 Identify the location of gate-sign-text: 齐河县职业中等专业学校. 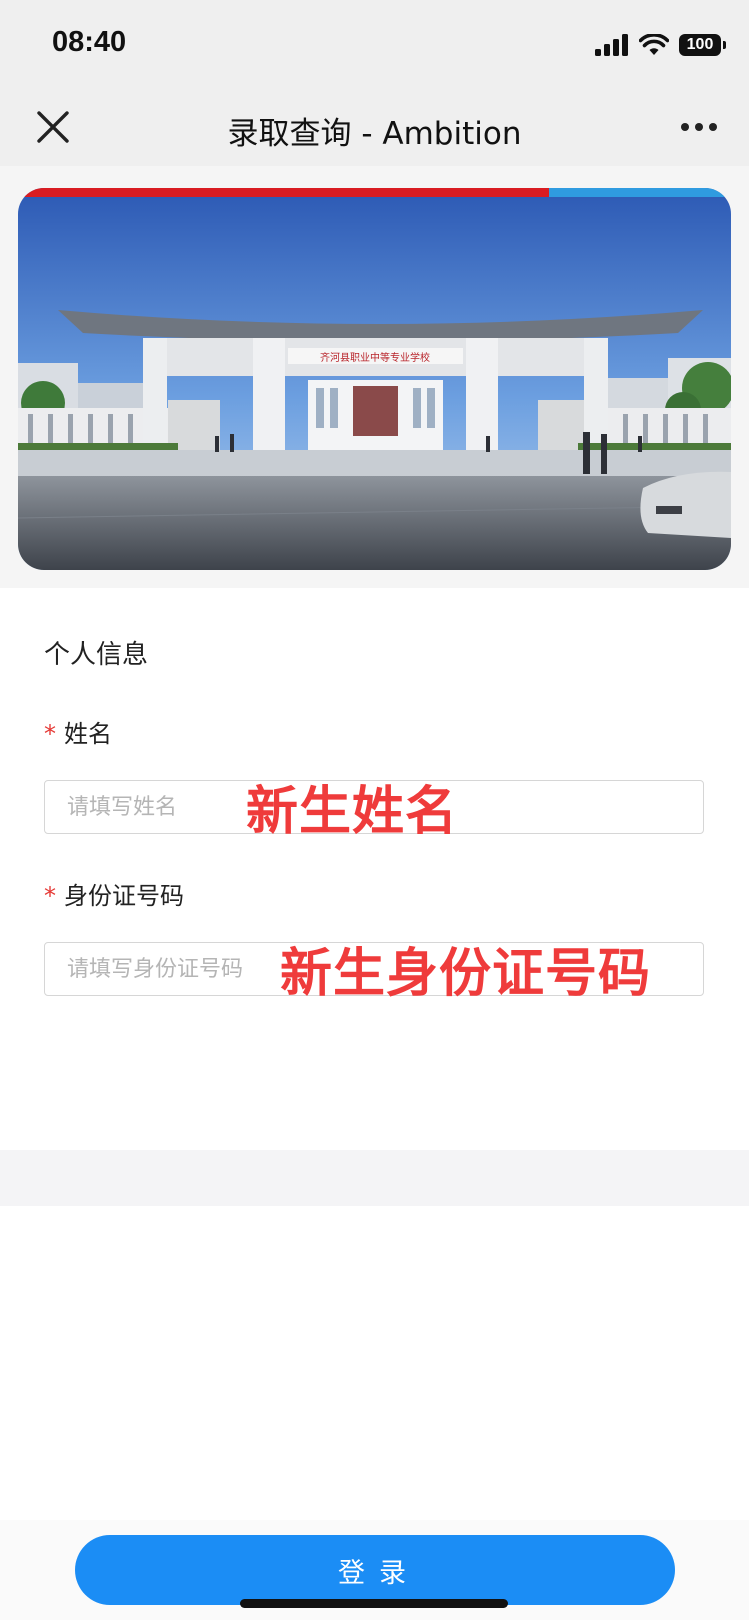
(375, 357).